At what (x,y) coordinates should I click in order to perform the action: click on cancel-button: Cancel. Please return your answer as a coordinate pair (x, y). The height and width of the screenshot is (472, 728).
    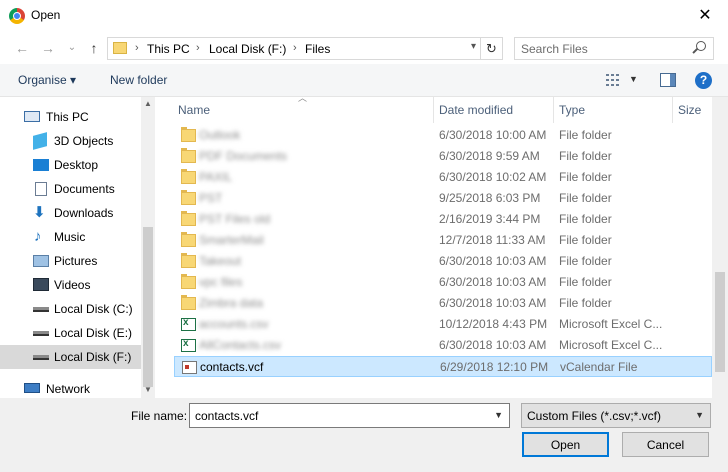
    Looking at the image, I should click on (665, 444).